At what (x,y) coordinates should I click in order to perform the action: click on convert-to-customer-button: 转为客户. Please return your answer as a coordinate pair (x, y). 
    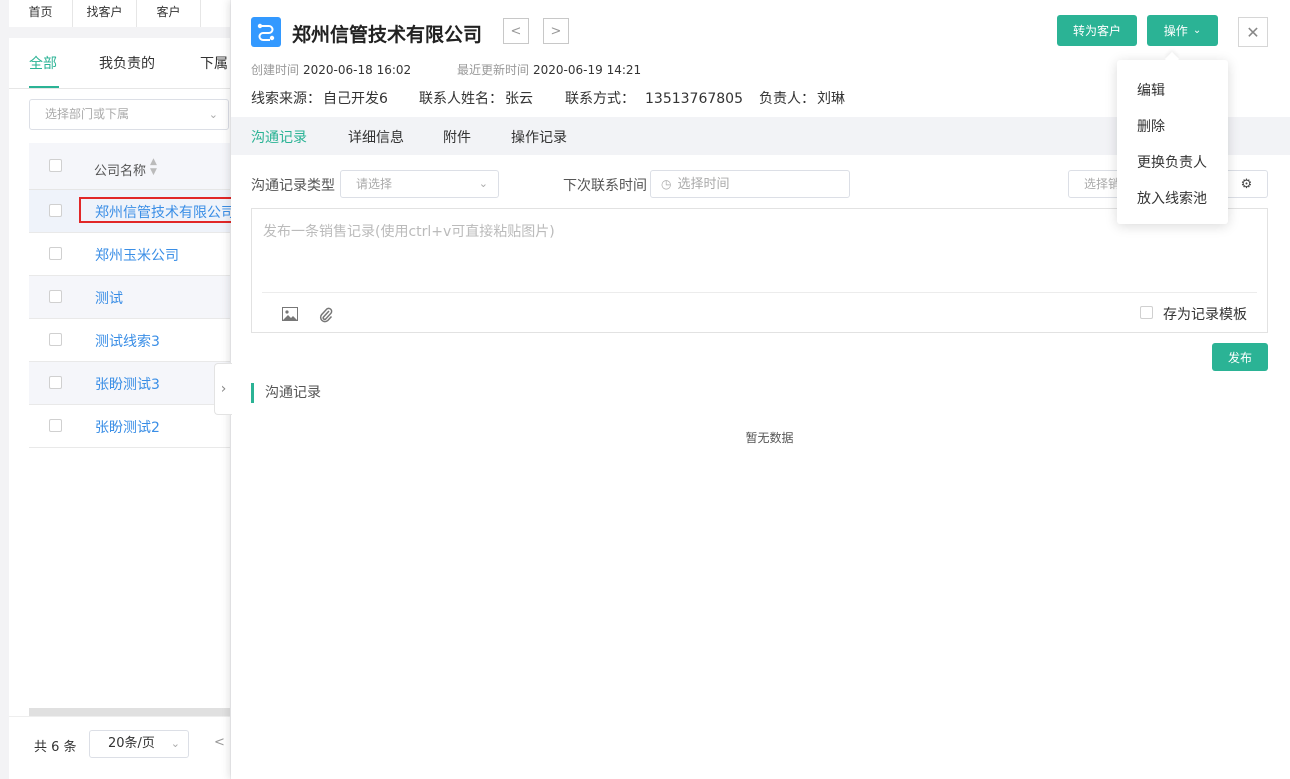
    Looking at the image, I should click on (1097, 30).